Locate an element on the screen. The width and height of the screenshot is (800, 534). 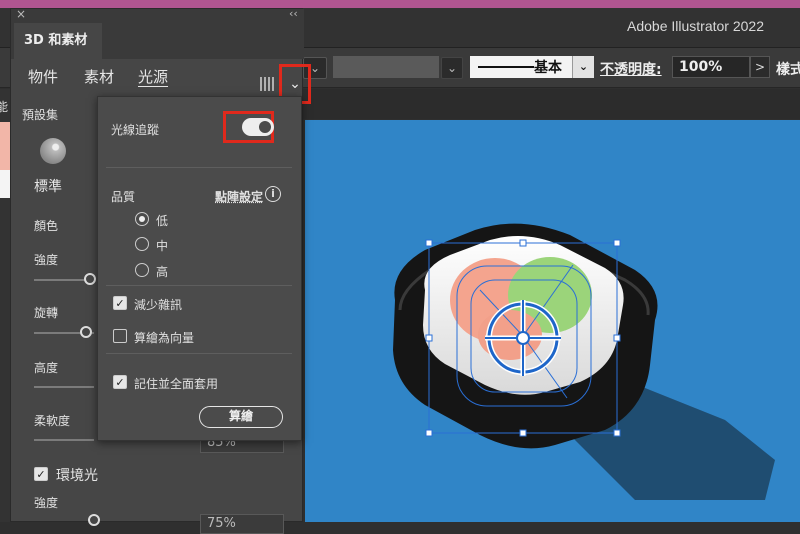
remember-label: 記住並全面套用 is located at coordinates (176, 384).